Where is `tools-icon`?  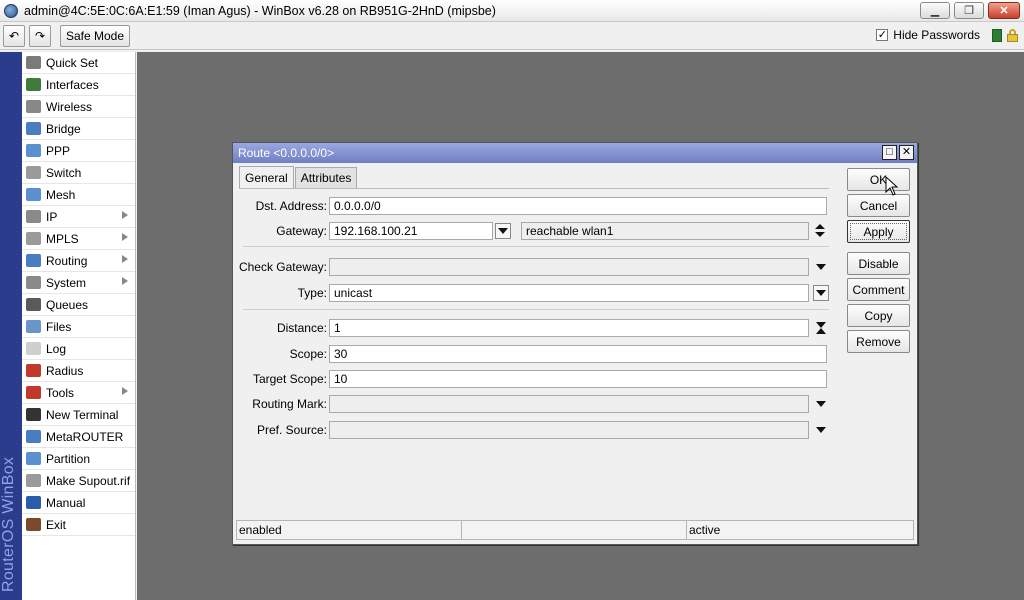 tools-icon is located at coordinates (33, 392).